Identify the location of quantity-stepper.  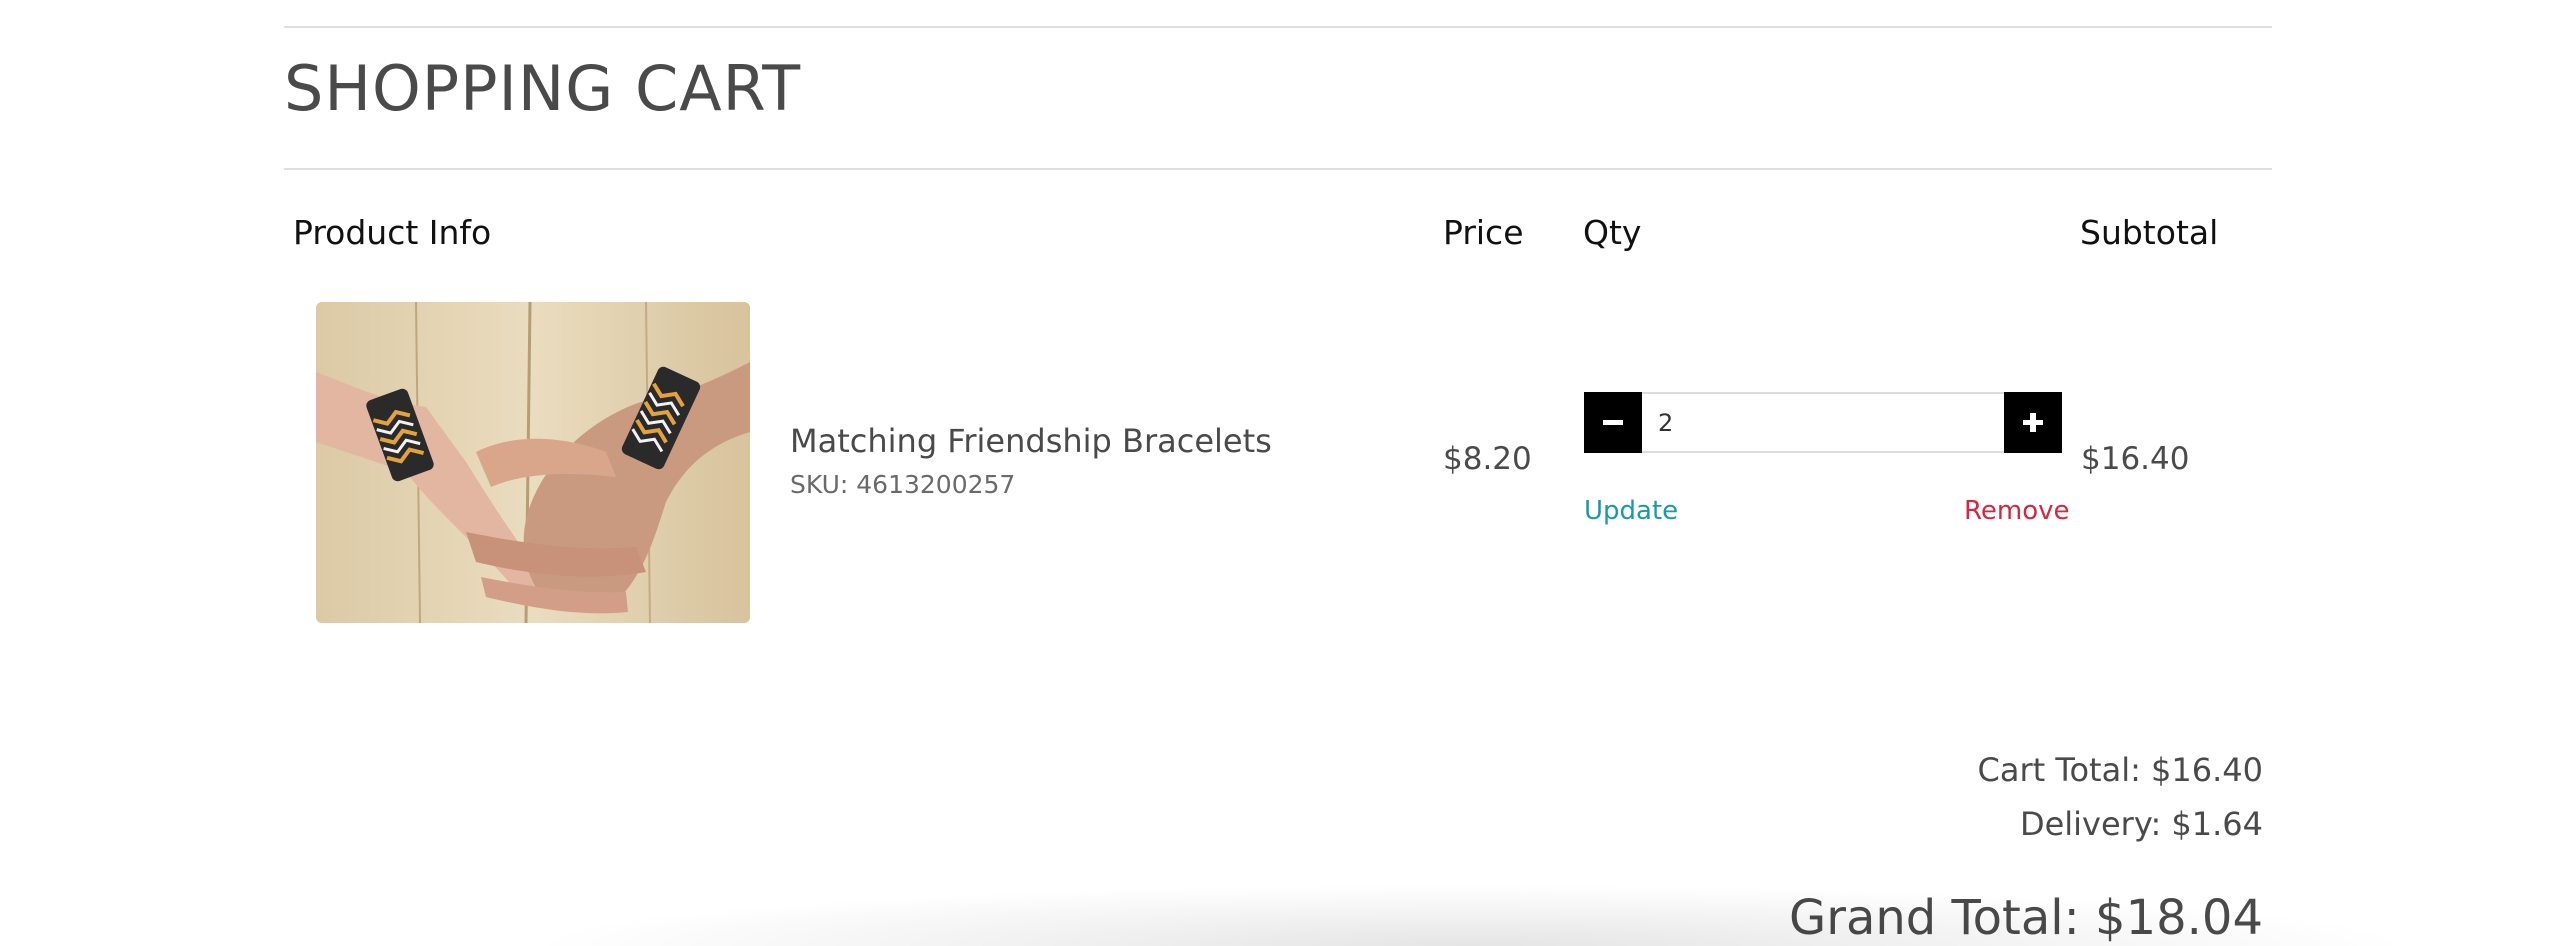
(1823, 422).